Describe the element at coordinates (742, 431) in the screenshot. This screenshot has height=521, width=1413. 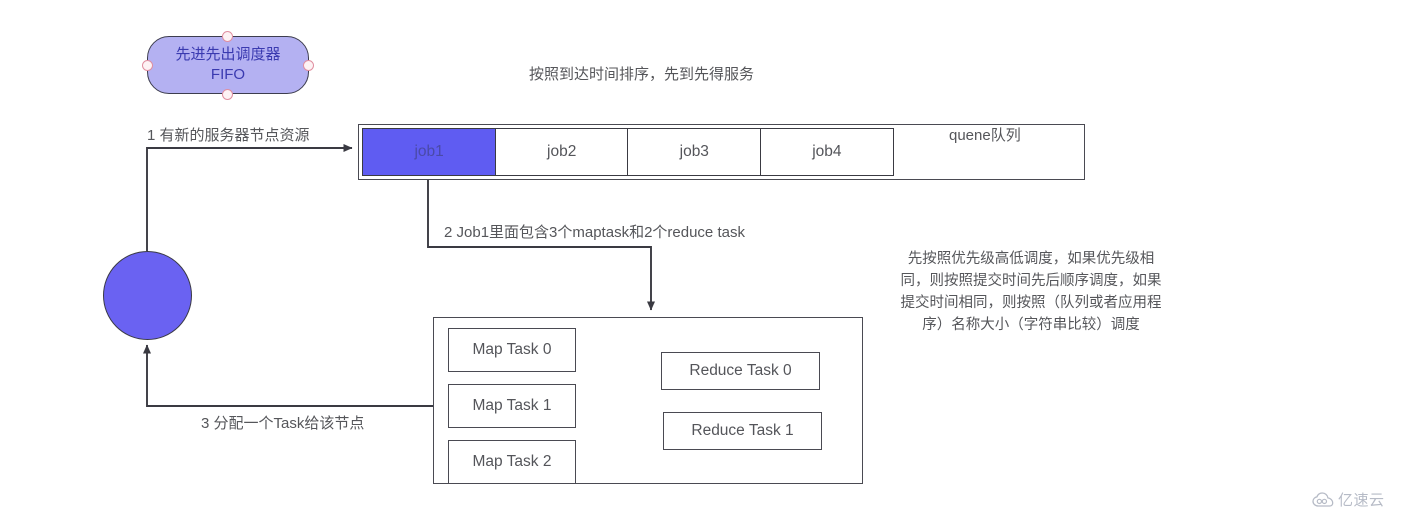
I see `reduce-task-box: Reduce Task 1` at that location.